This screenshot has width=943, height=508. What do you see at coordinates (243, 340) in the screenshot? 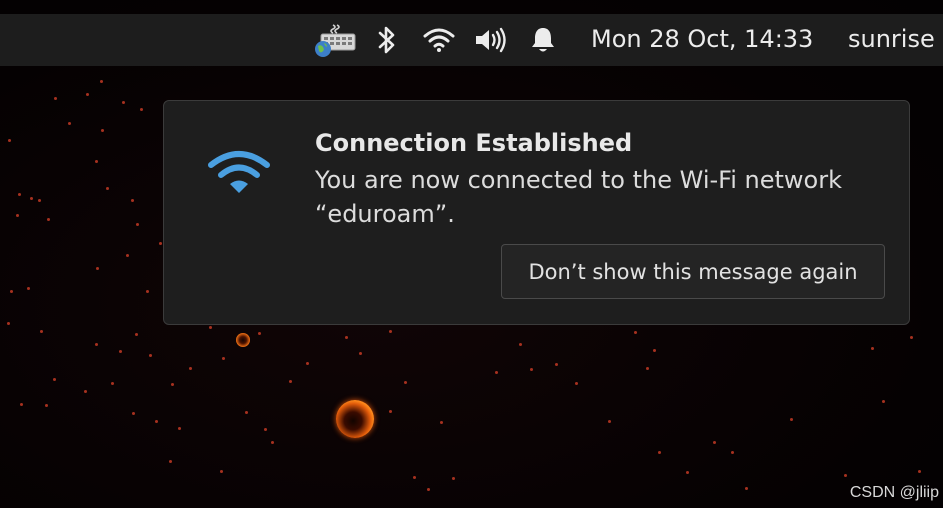
I see `planet-small` at bounding box center [243, 340].